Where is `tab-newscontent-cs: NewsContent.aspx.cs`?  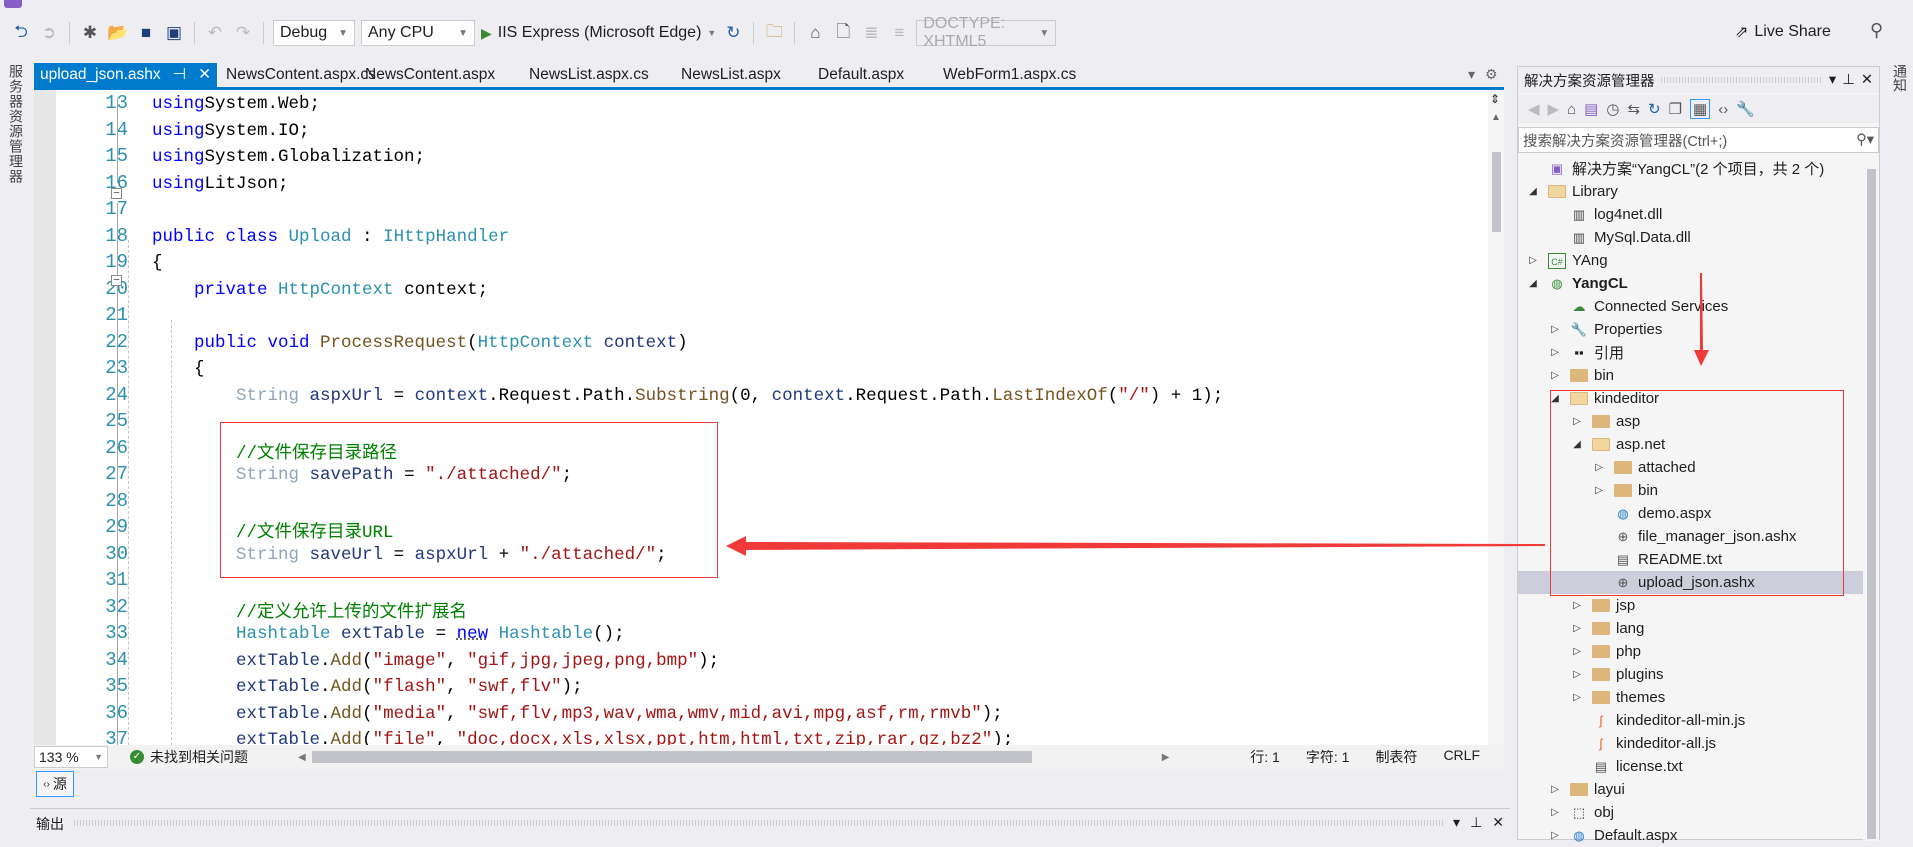 tab-newscontent-cs: NewsContent.aspx.cs is located at coordinates (301, 75).